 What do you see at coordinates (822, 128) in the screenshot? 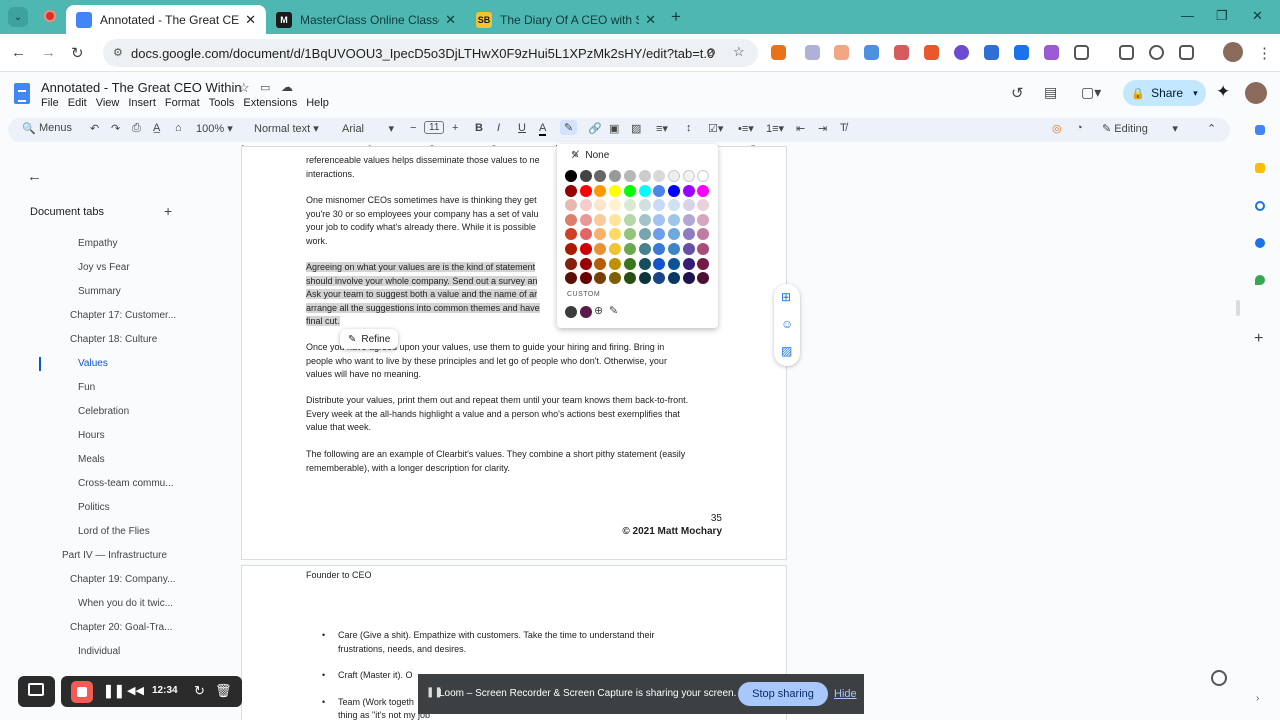
I see `increase-indent-icon: ⇥` at bounding box center [822, 128].